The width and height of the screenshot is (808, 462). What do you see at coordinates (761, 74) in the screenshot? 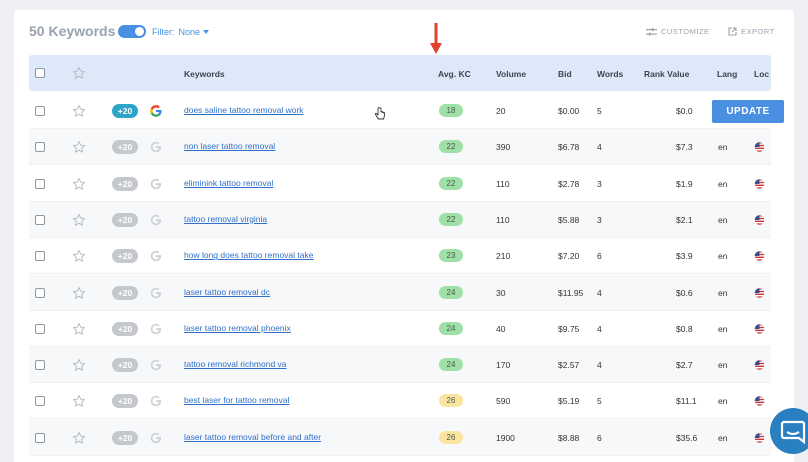
I see `column-loc: Loc` at bounding box center [761, 74].